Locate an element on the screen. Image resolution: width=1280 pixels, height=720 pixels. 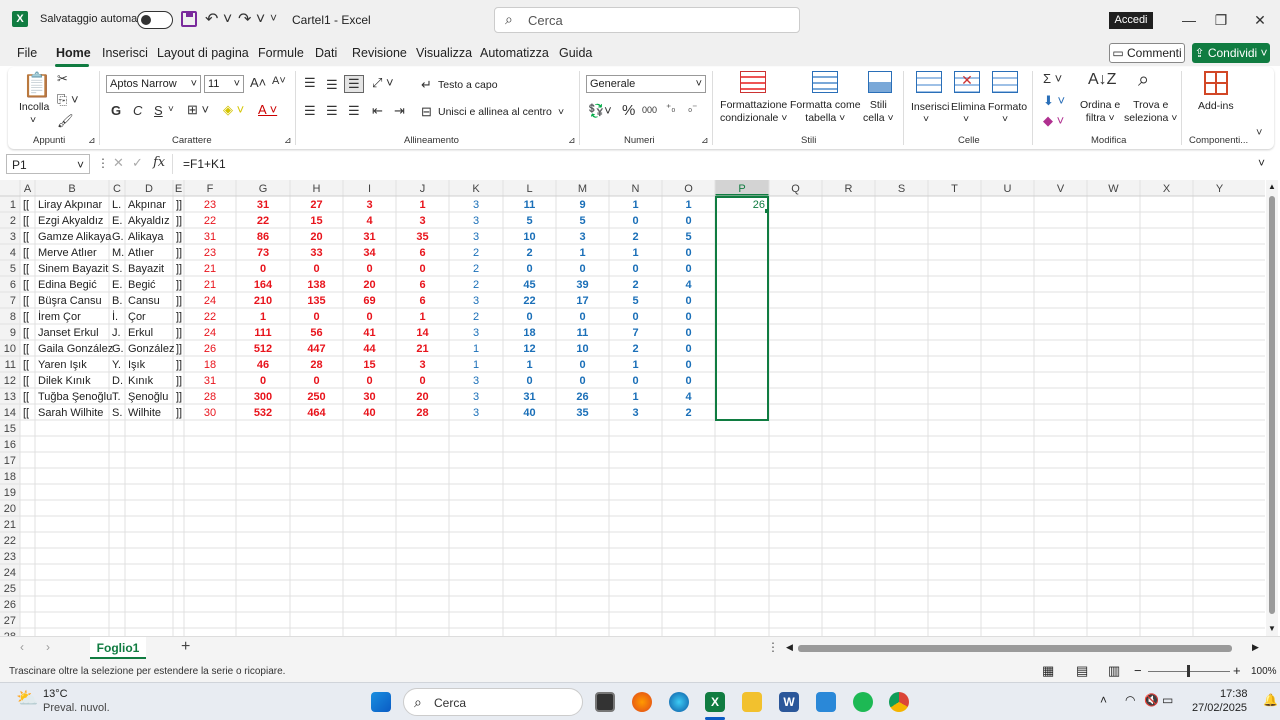
undo-icon: ↶ ˅ is located at coordinates (218, 19).